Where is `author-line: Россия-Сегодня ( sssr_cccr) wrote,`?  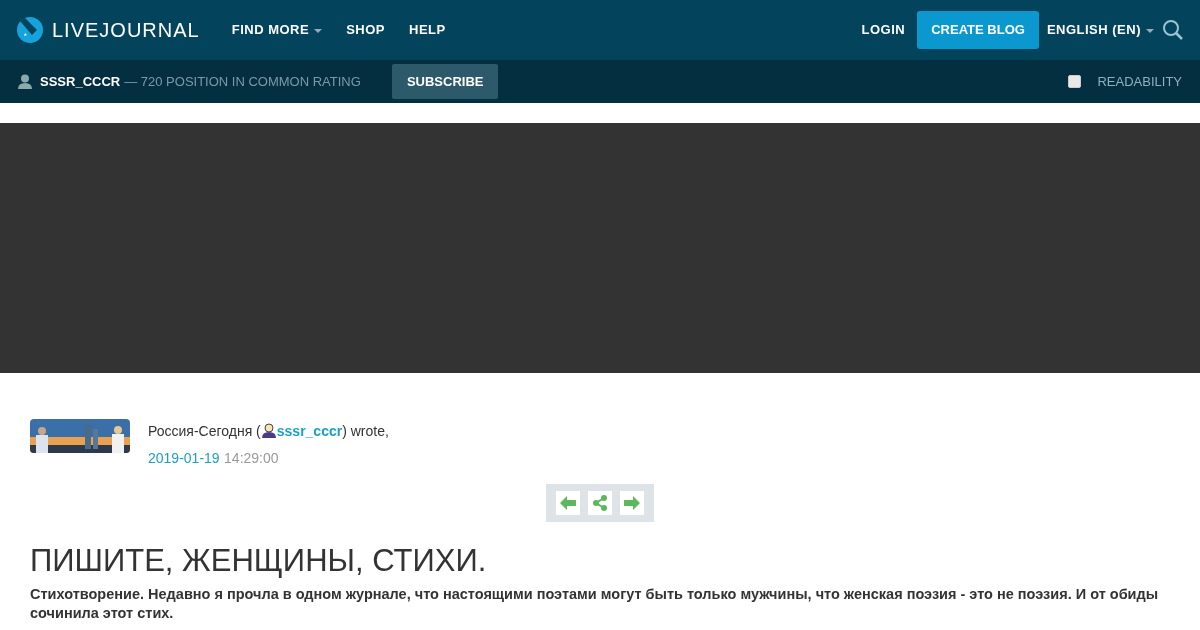 author-line: Россия-Сегодня ( sssr_cccr) wrote, is located at coordinates (268, 431).